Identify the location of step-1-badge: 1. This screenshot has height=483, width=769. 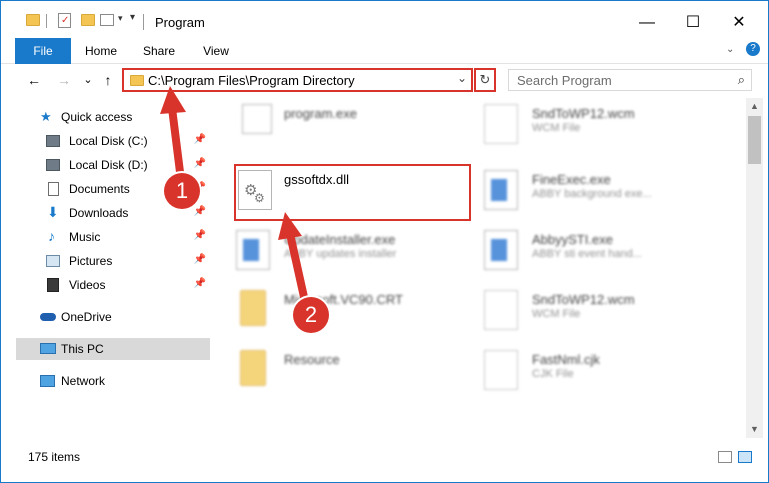
(182, 191).